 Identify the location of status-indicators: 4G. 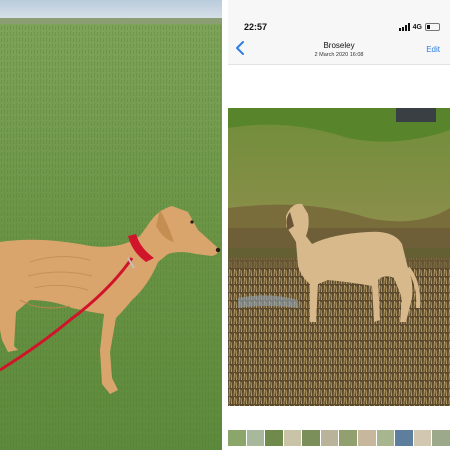
(419, 27).